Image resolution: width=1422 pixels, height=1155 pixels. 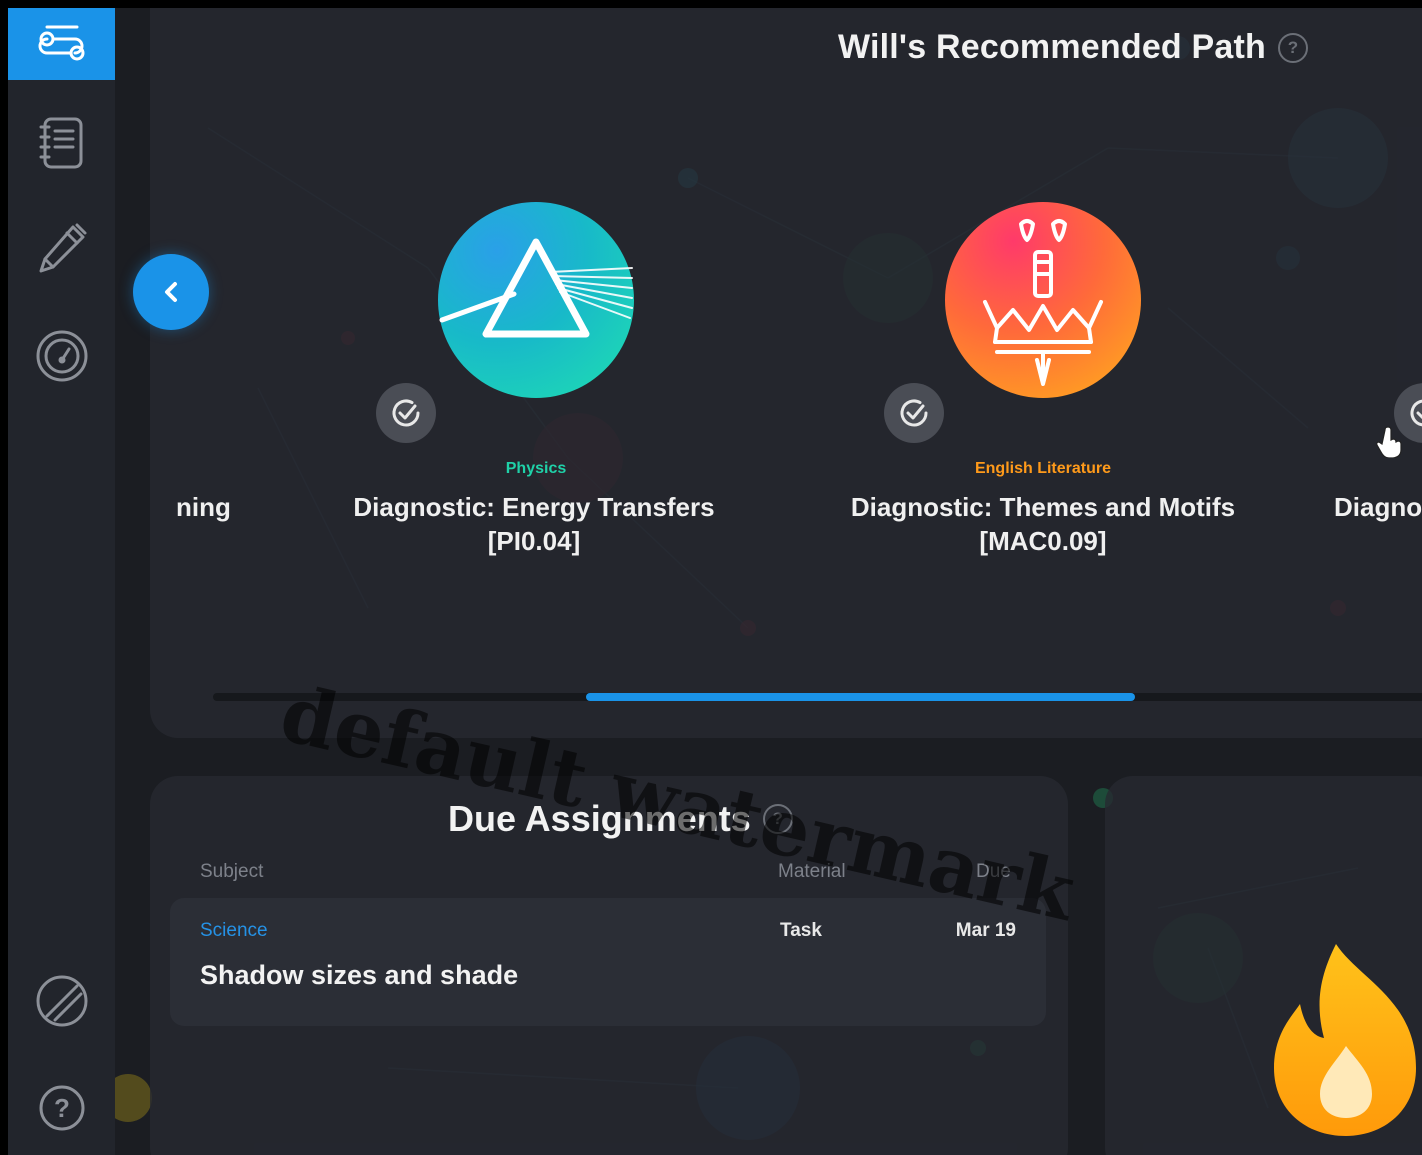 I want to click on column-header-subject: Subject, so click(x=232, y=871).